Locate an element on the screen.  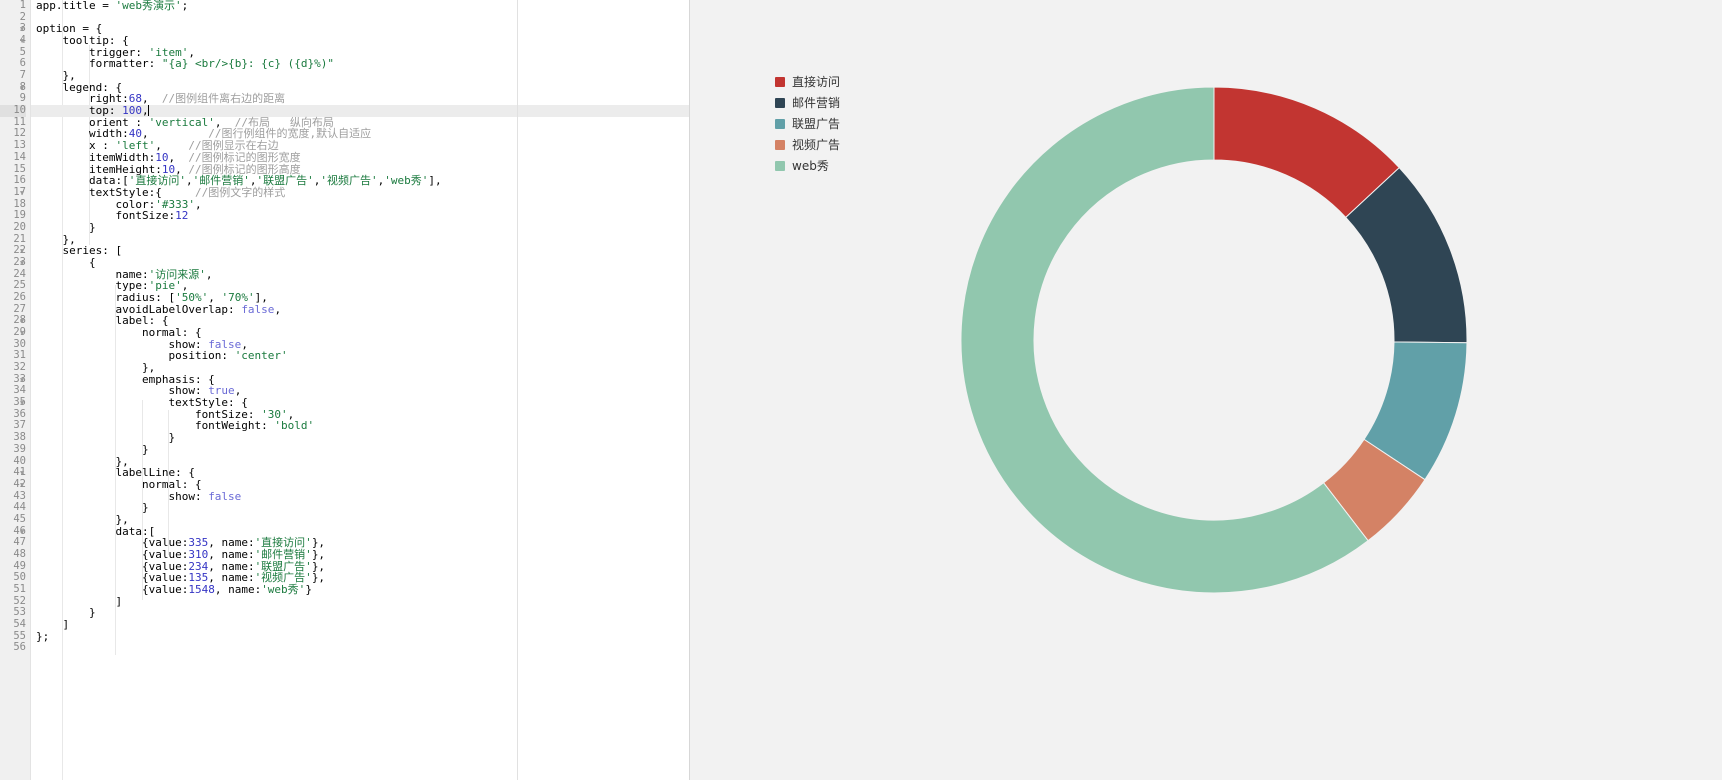
legend-item: 联盟广告 is located at coordinates (807, 123).